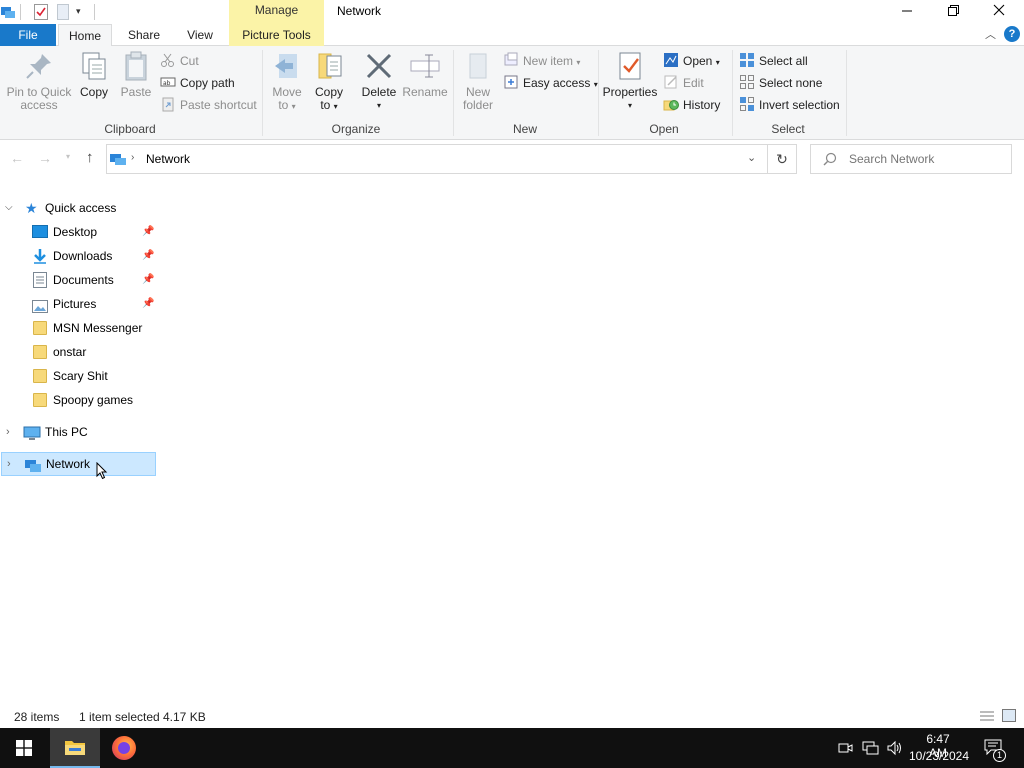 The image size is (1024, 768). I want to click on copy-button: Copy, so click(94, 74).